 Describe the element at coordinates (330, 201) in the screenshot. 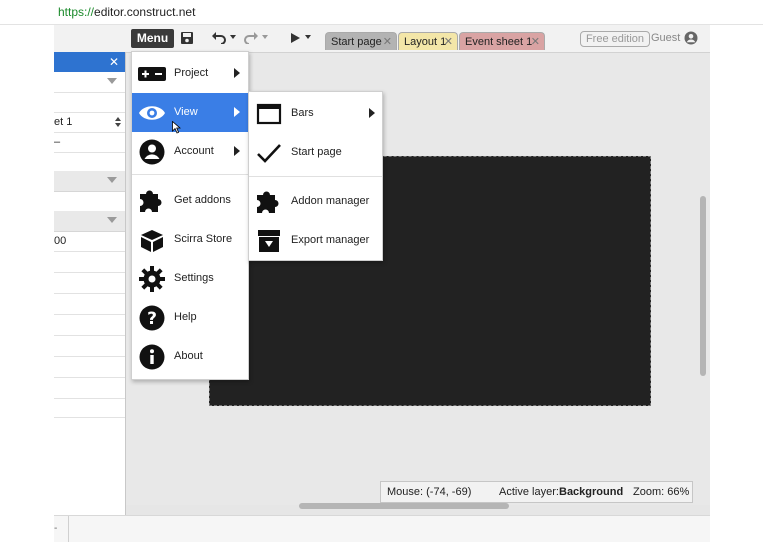

I see `menu-label: Addon manager` at that location.